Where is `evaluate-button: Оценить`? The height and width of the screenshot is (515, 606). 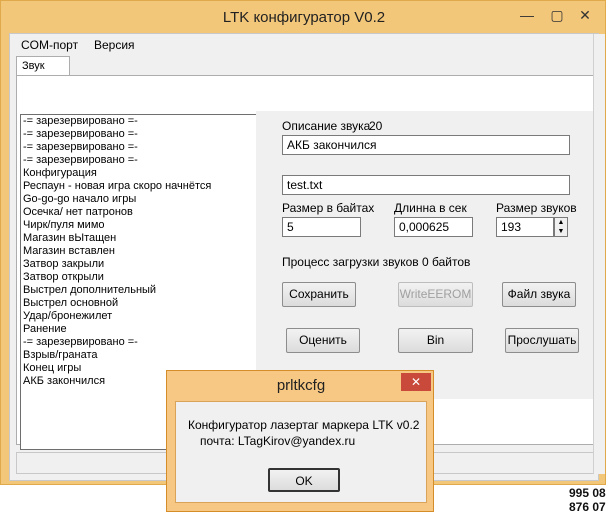
evaluate-button: Оценить is located at coordinates (323, 340).